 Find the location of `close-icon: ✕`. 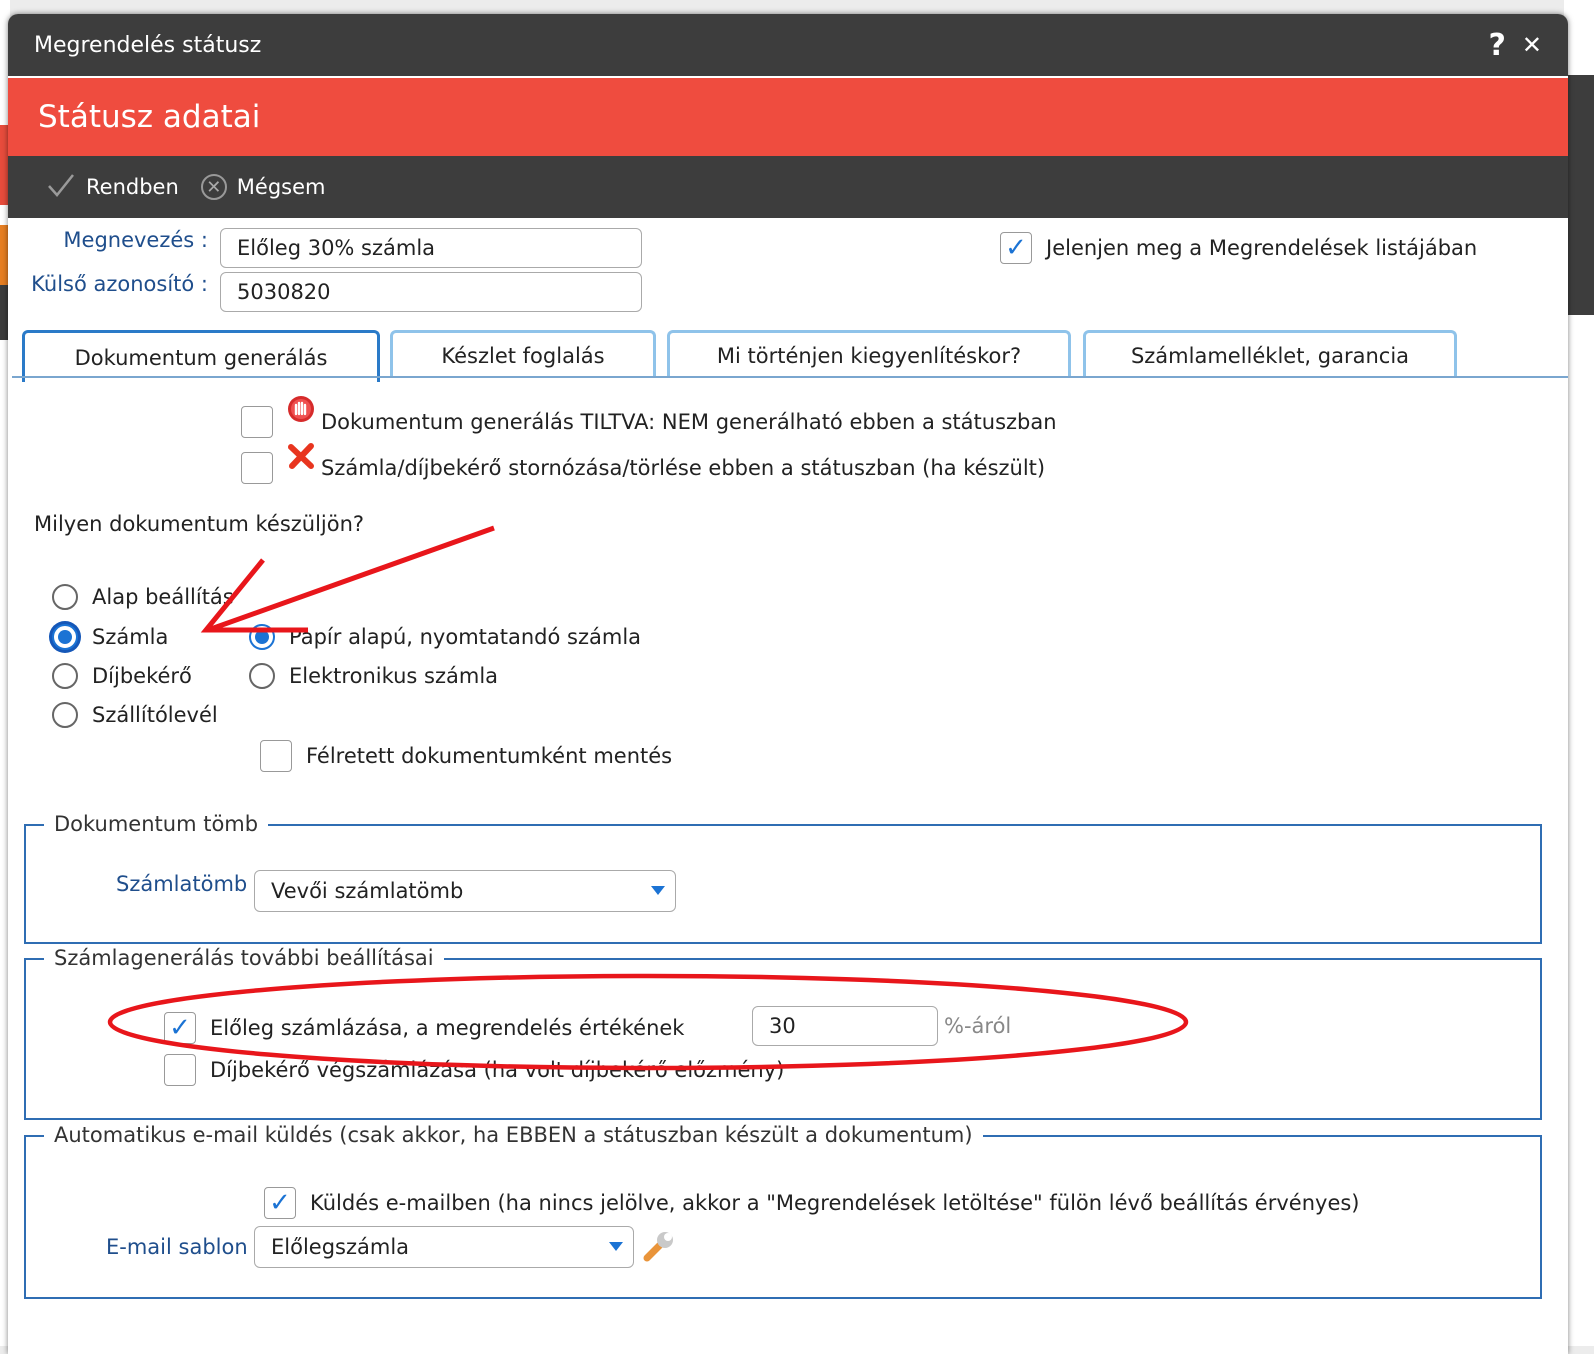

close-icon: ✕ is located at coordinates (1532, 45).